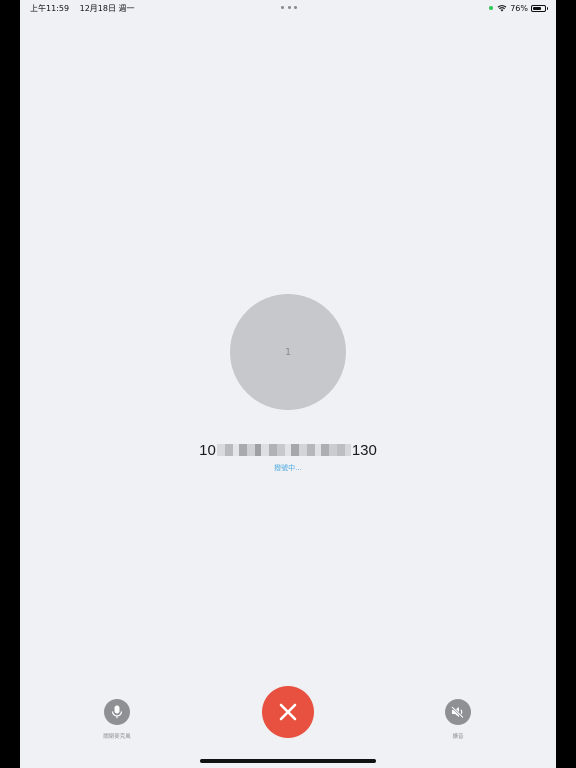 This screenshot has height=768, width=576. I want to click on status-bar: 上午11:59 12月18日 週一 76%, so click(288, 8).